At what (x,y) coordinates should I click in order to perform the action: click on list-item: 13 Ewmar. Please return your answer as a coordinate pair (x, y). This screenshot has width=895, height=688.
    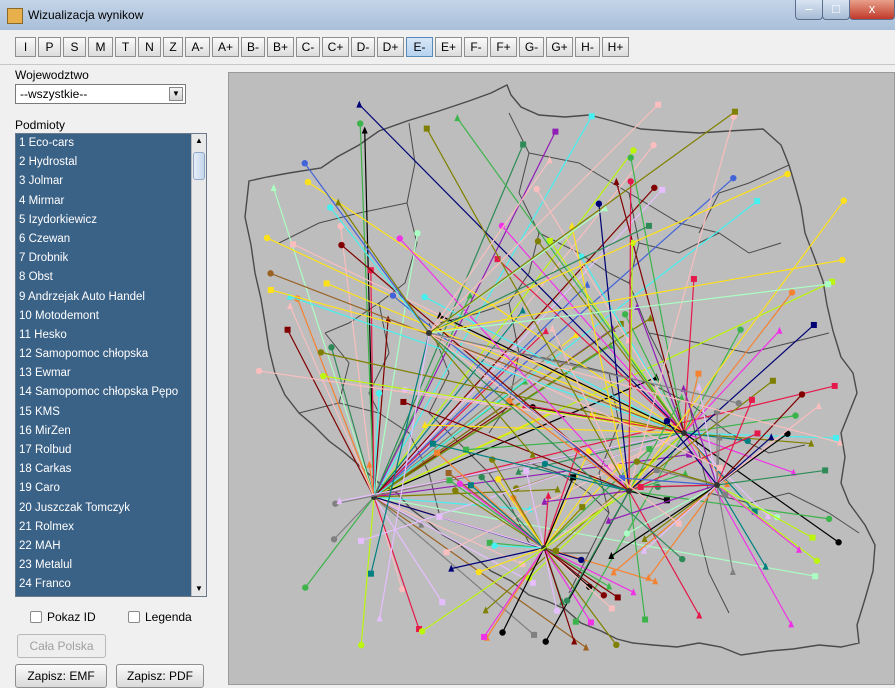
    Looking at the image, I should click on (104, 373).